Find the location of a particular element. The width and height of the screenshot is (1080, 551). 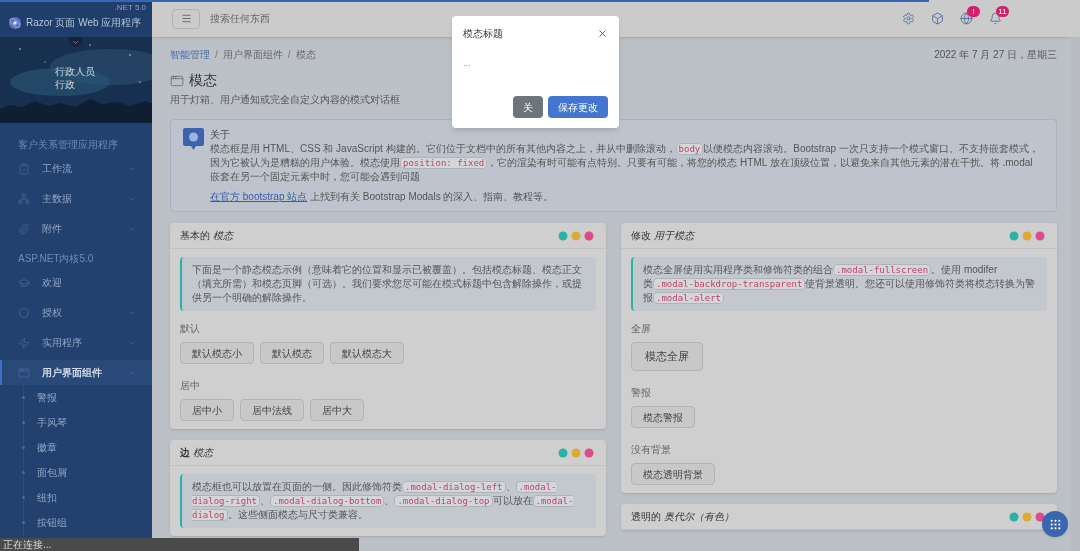

apps-grid-button is located at coordinates (1055, 524).